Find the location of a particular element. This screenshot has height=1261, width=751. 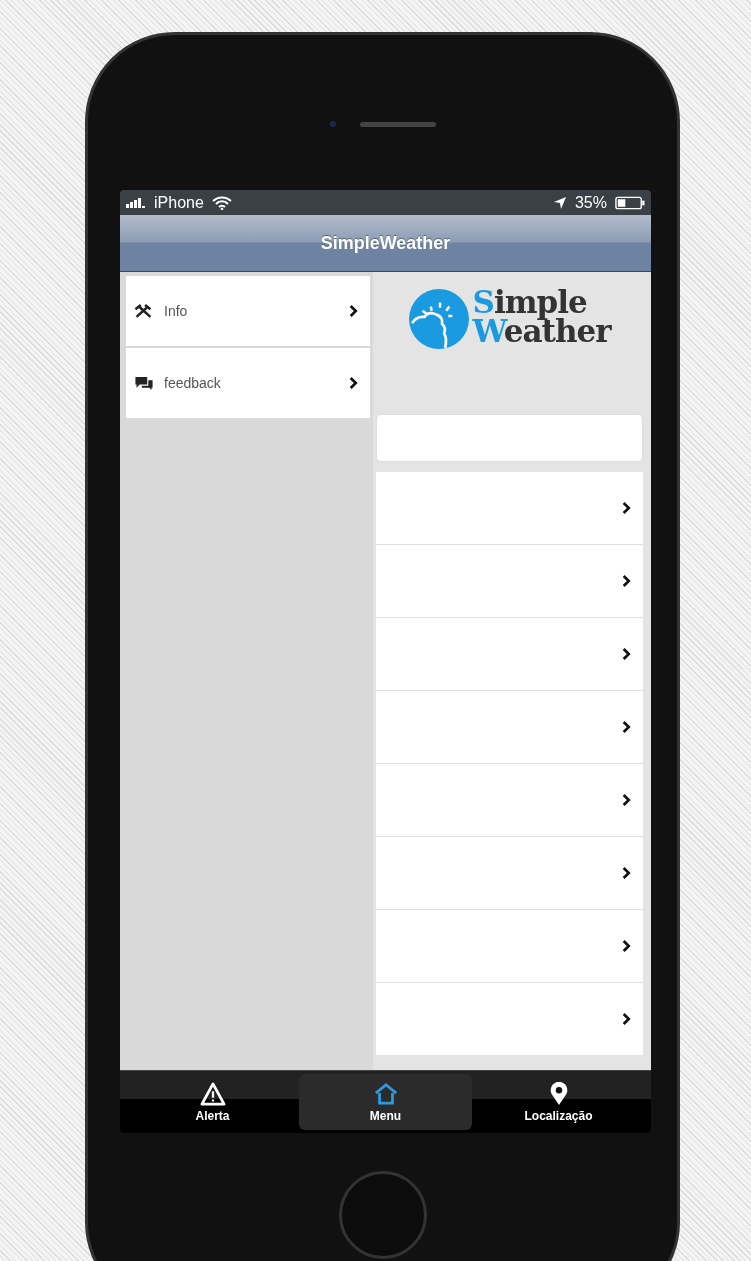

logo-text: Weather is located at coordinates (541, 332).